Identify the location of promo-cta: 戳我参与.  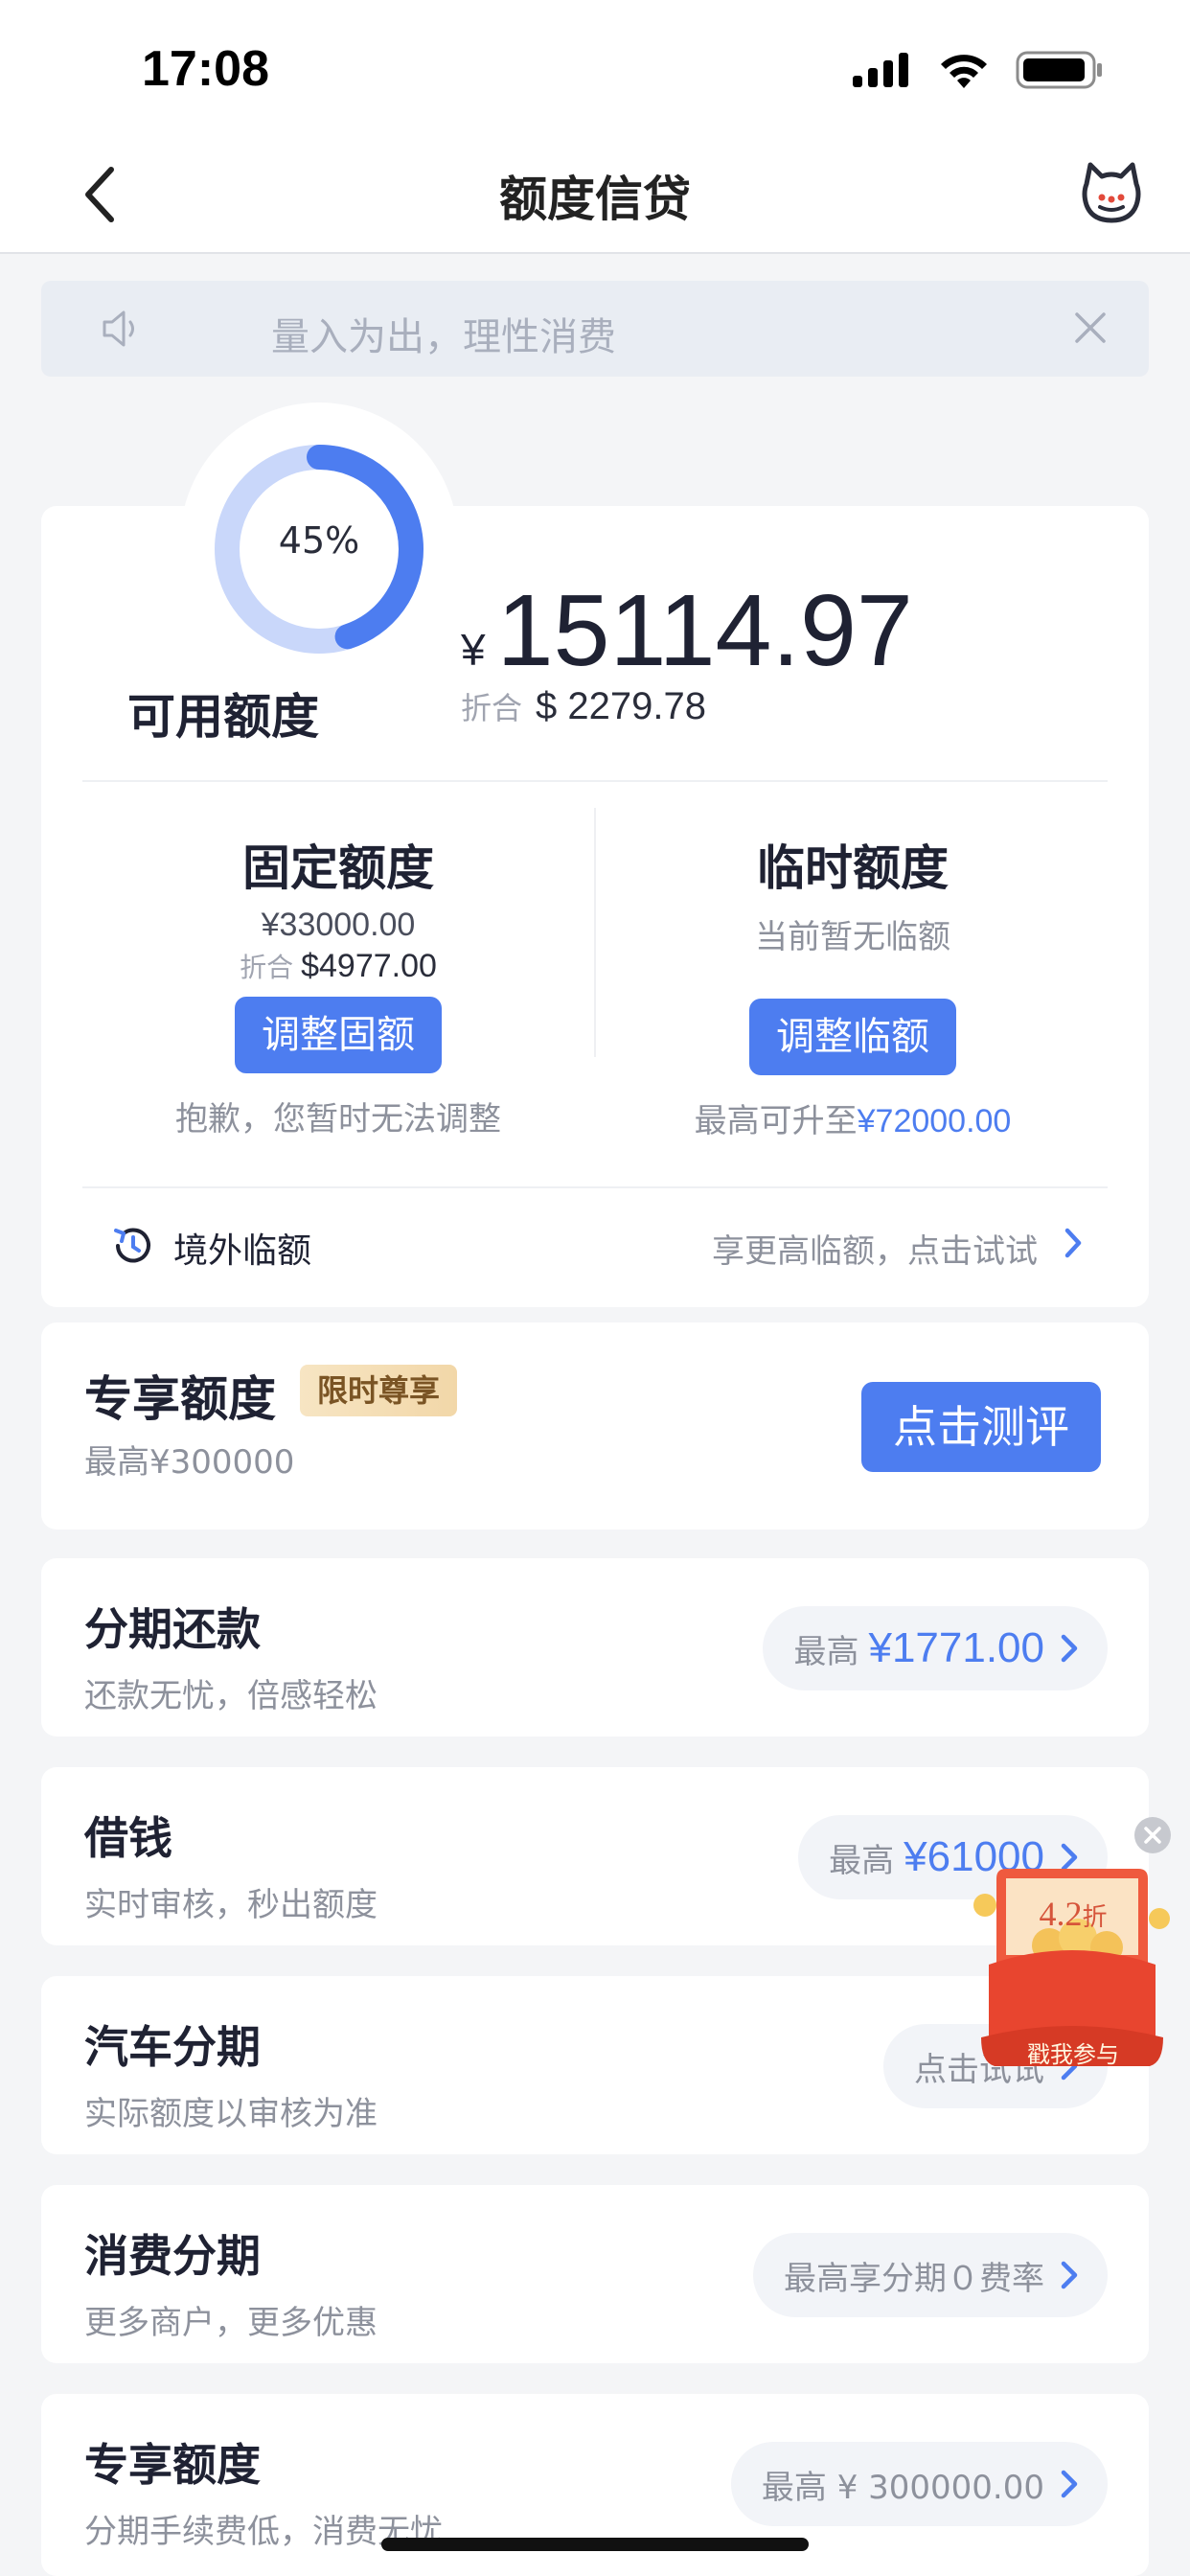
(1073, 2054).